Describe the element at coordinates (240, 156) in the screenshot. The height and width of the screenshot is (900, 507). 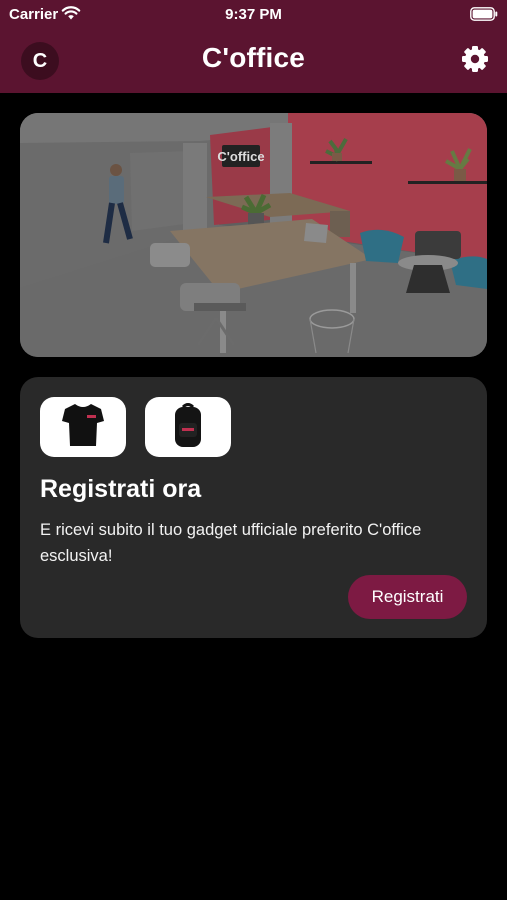
I see `office-sign: C'office` at that location.